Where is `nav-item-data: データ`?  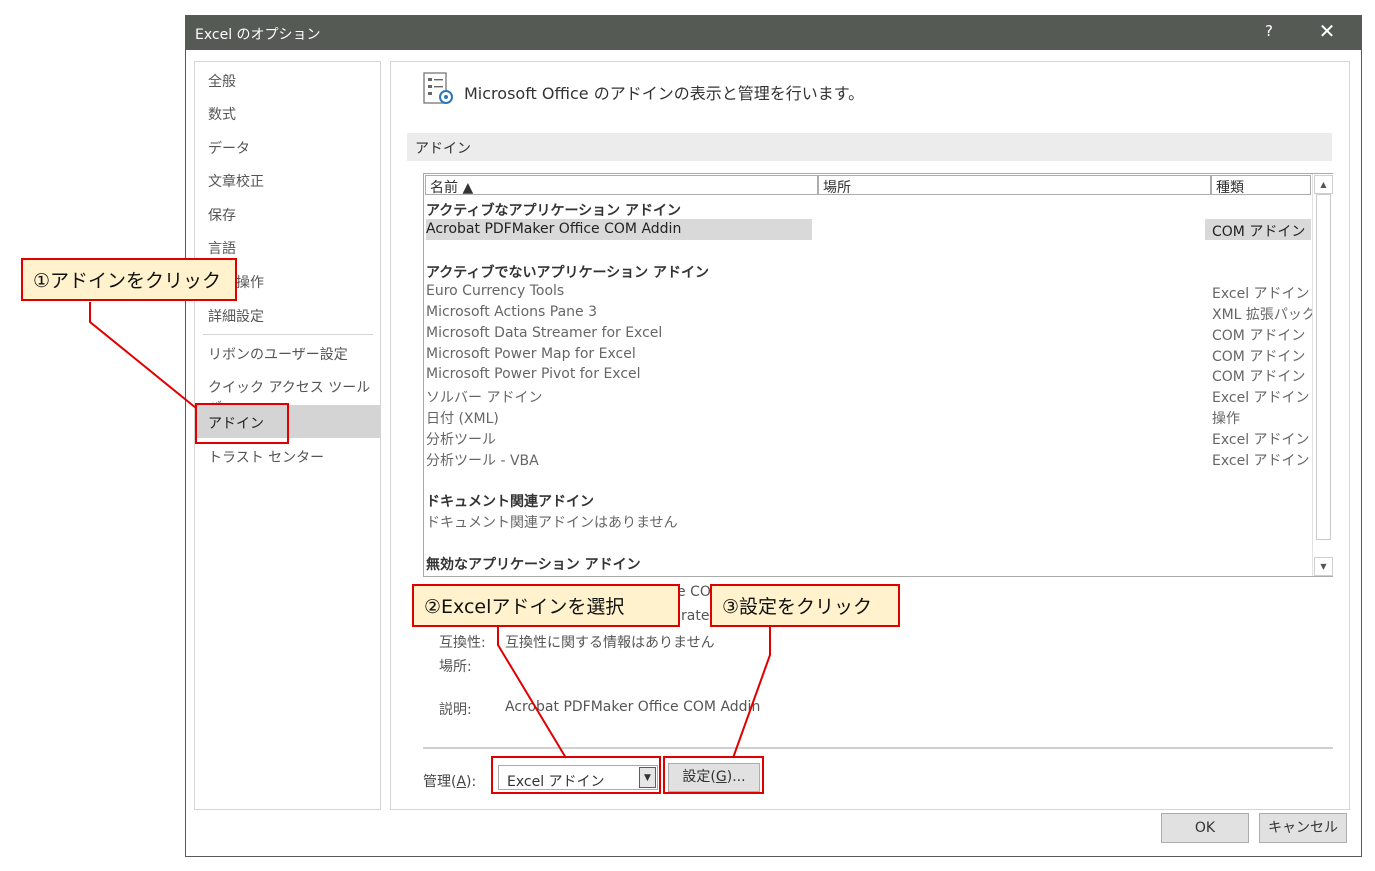 nav-item-data: データ is located at coordinates (287, 146).